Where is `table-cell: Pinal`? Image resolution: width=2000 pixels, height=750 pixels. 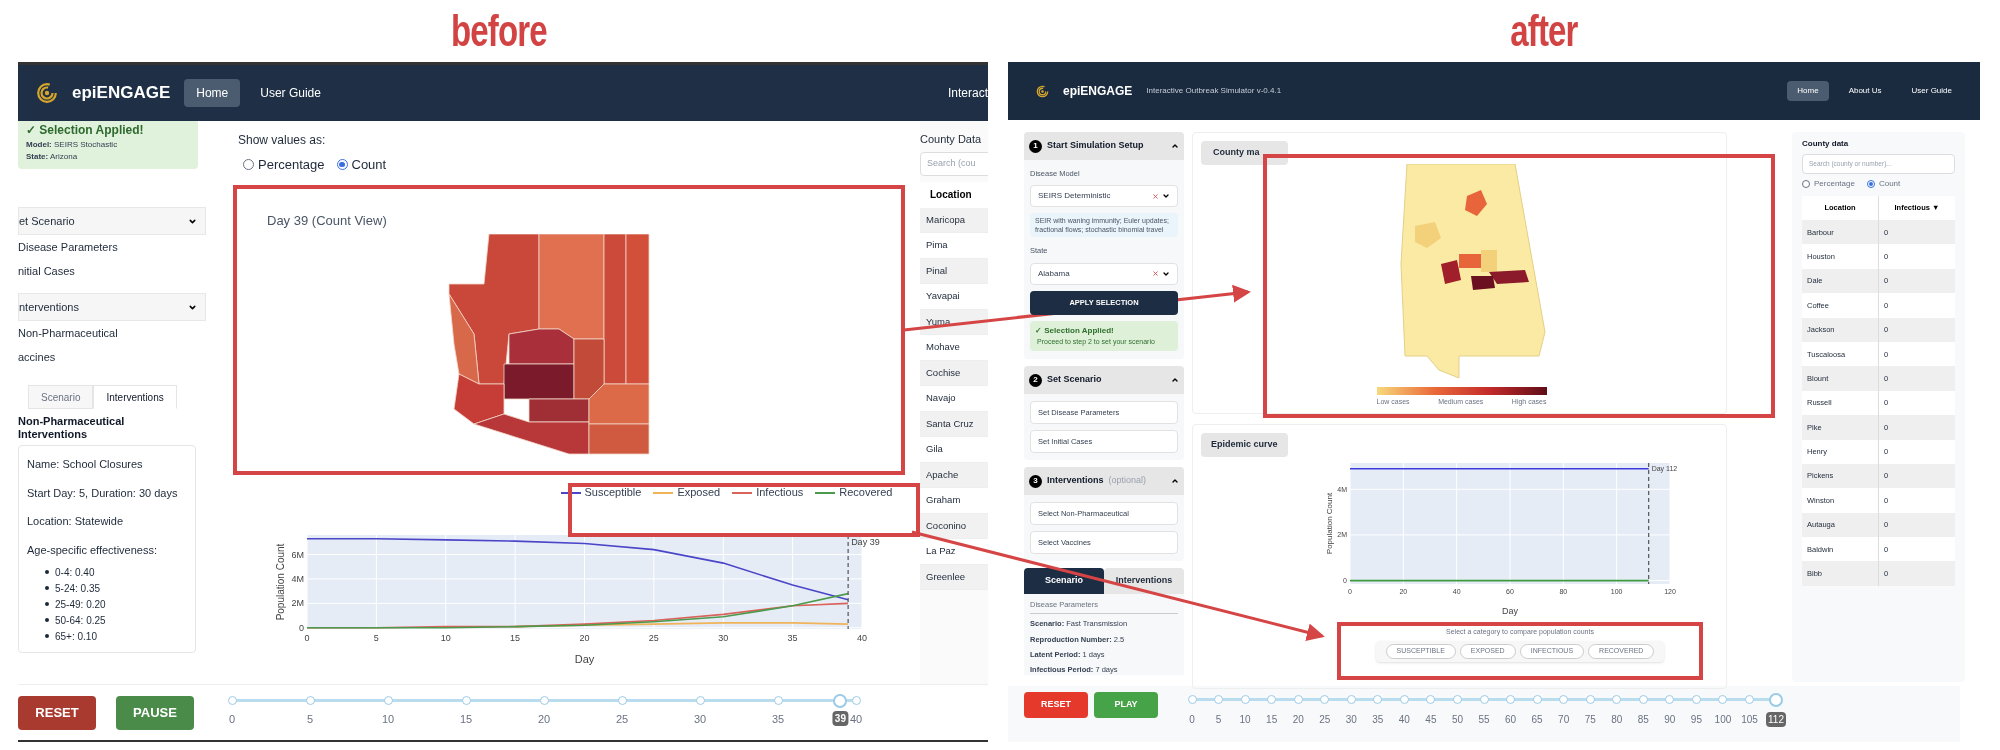
table-cell: Pinal is located at coordinates (954, 271).